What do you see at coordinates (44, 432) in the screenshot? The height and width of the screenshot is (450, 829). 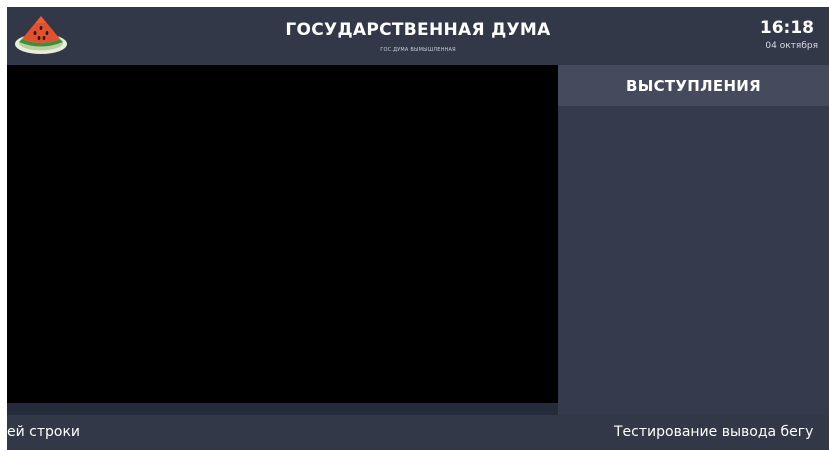 I see `ticker-text-left: ей строки` at bounding box center [44, 432].